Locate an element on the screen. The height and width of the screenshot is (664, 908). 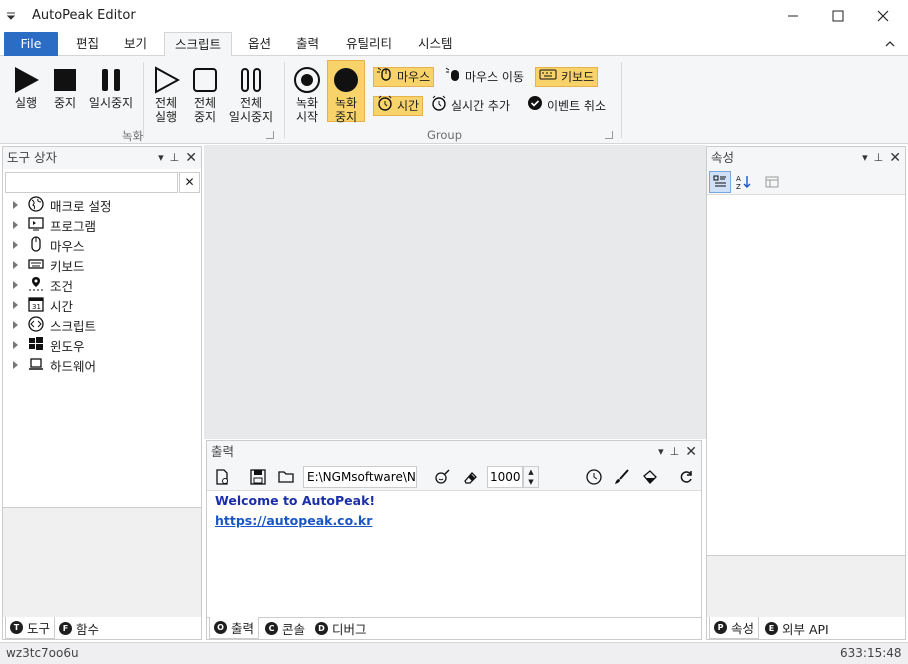
minimize-button is located at coordinates (793, 16).